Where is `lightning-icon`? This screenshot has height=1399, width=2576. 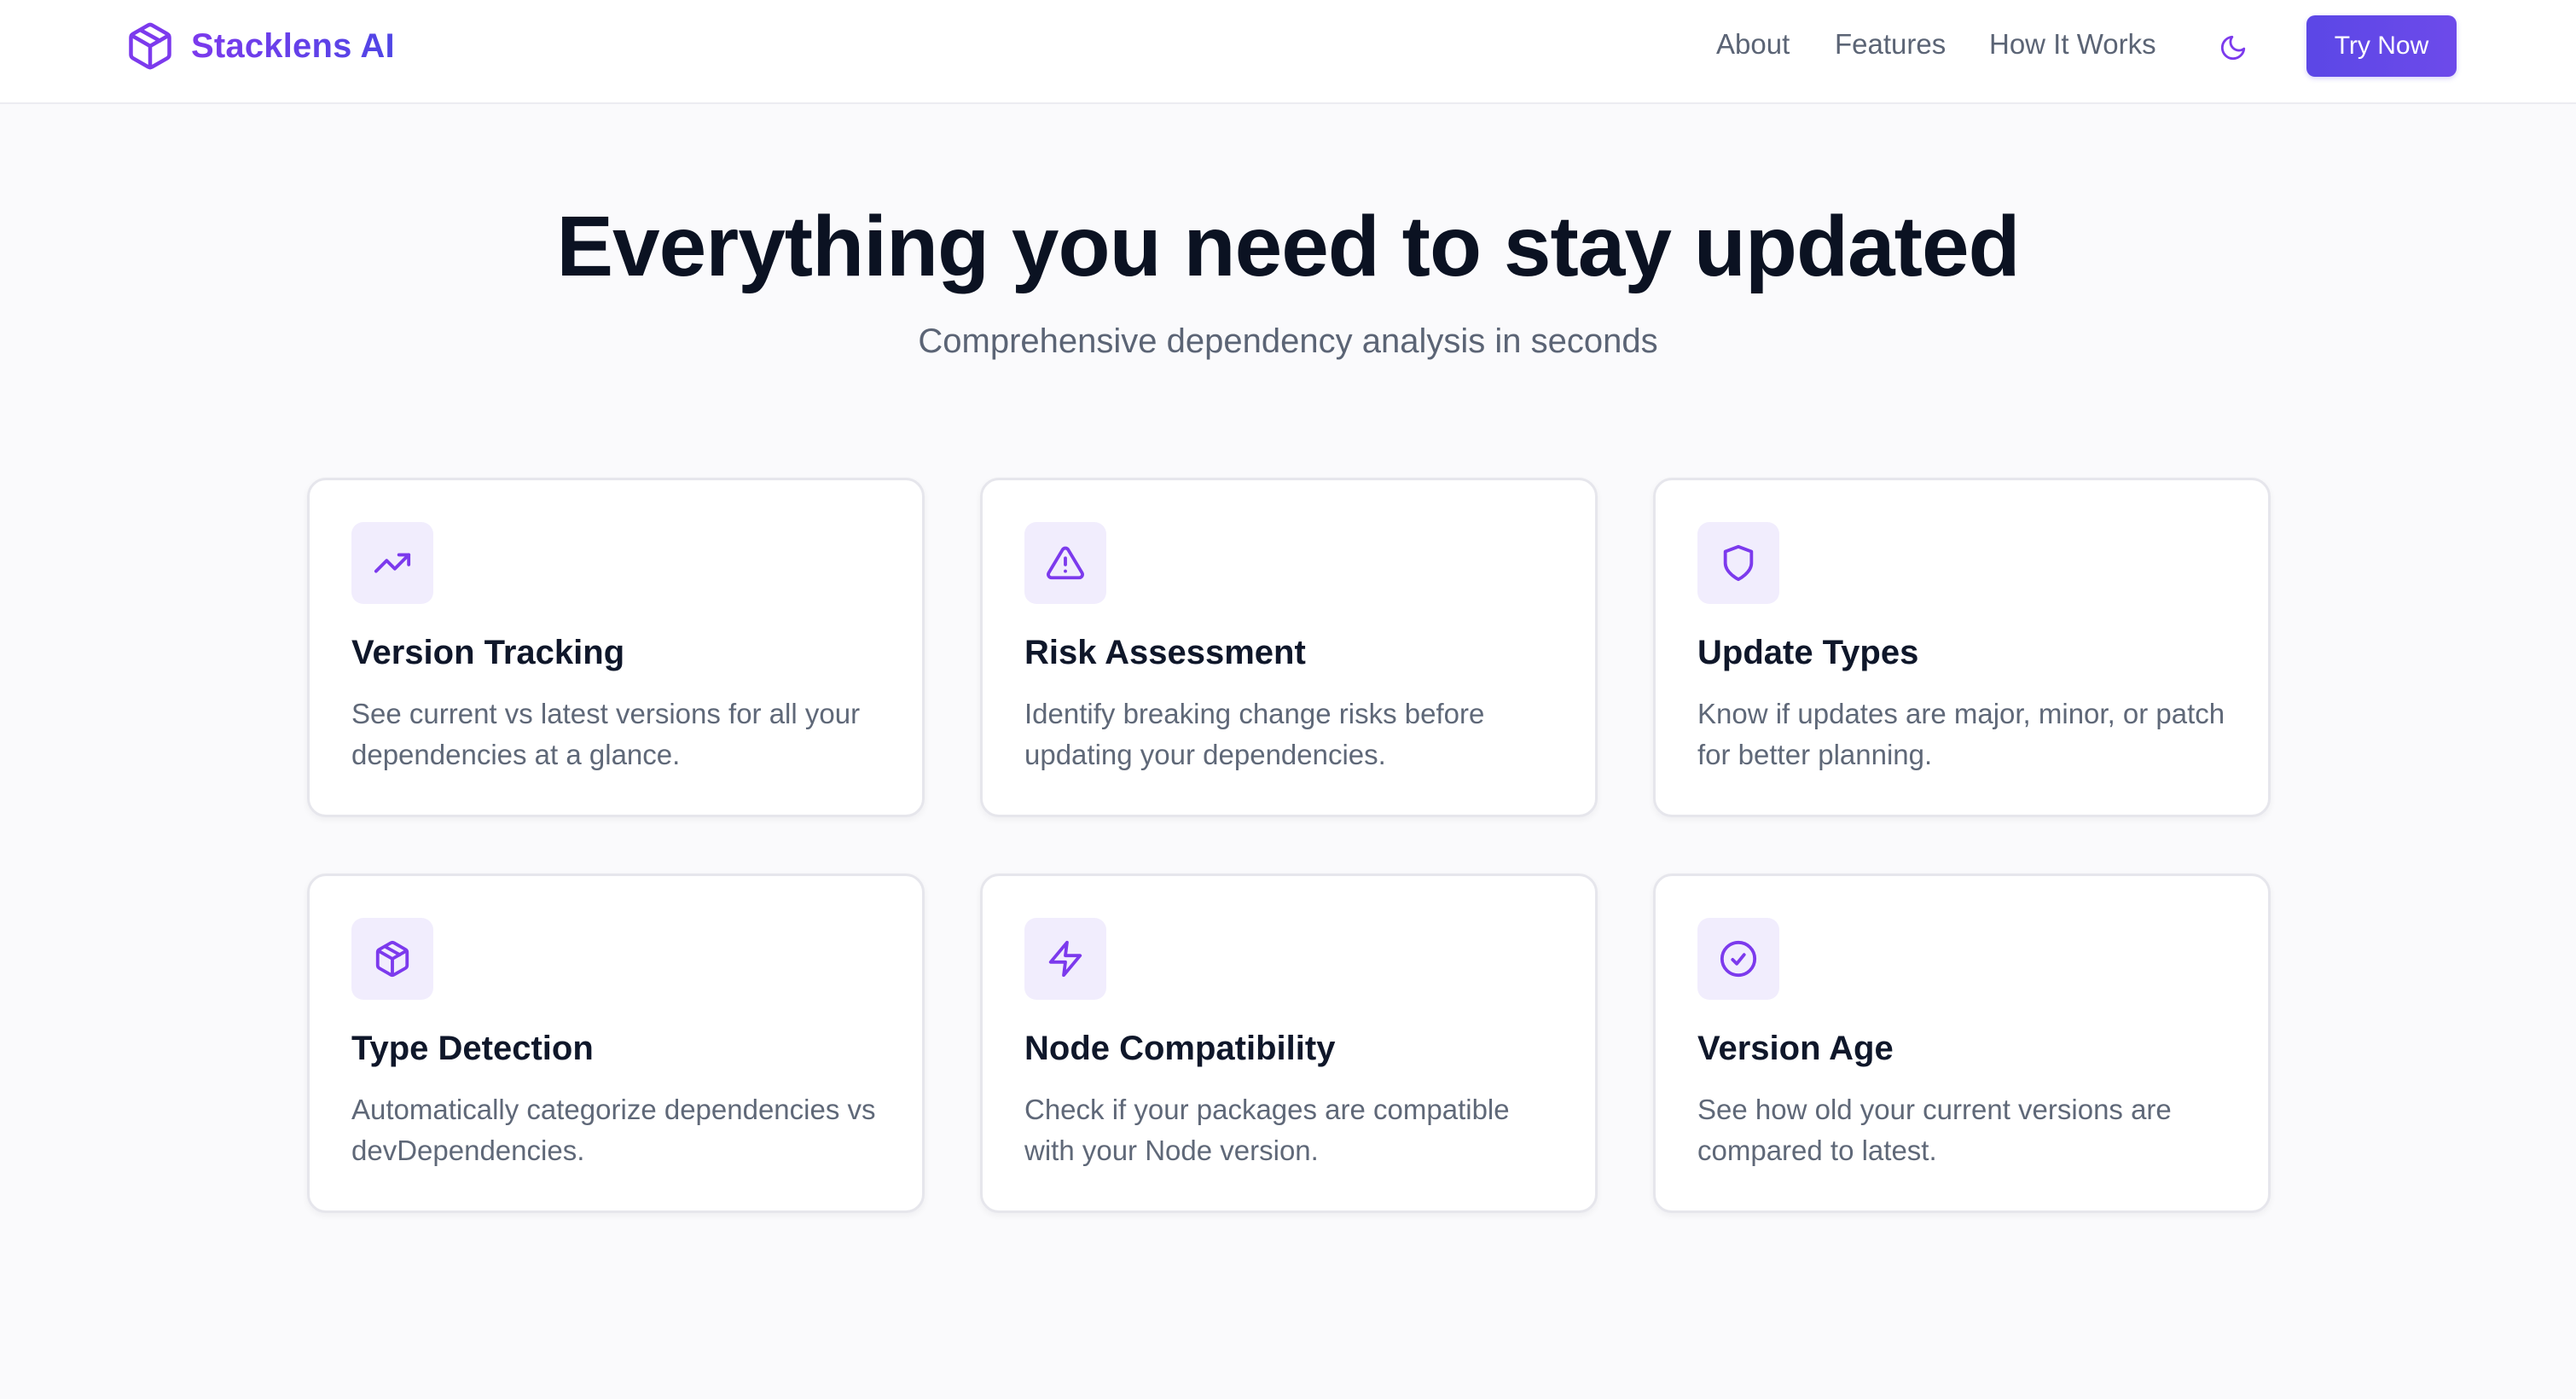 lightning-icon is located at coordinates (1065, 959).